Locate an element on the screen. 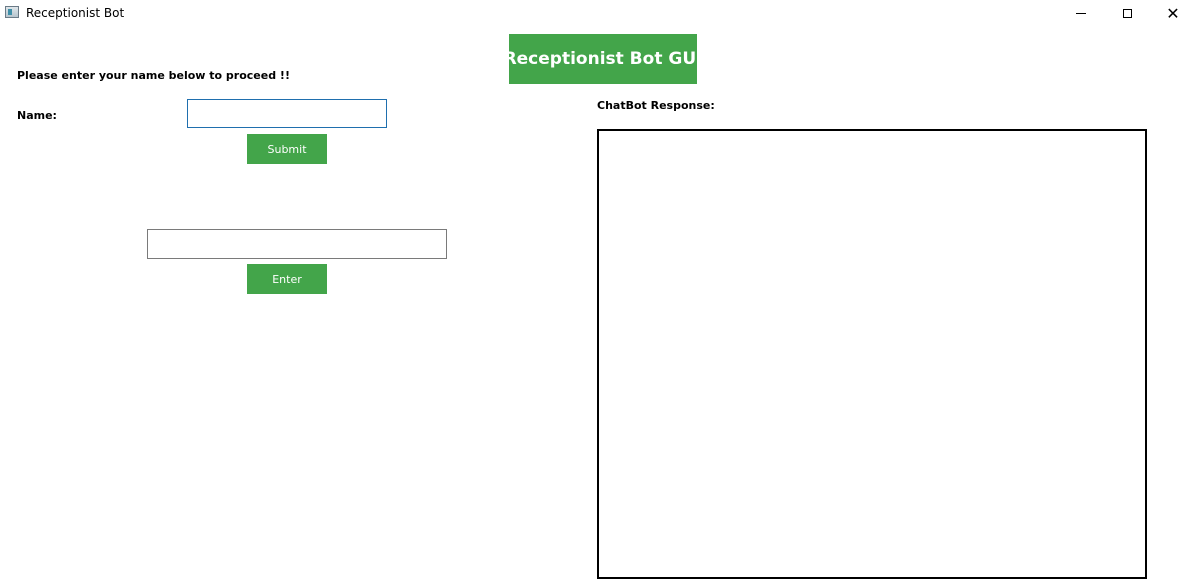 The width and height of the screenshot is (1192, 579). chatbot-response-label: ChatBot Response: is located at coordinates (656, 105).